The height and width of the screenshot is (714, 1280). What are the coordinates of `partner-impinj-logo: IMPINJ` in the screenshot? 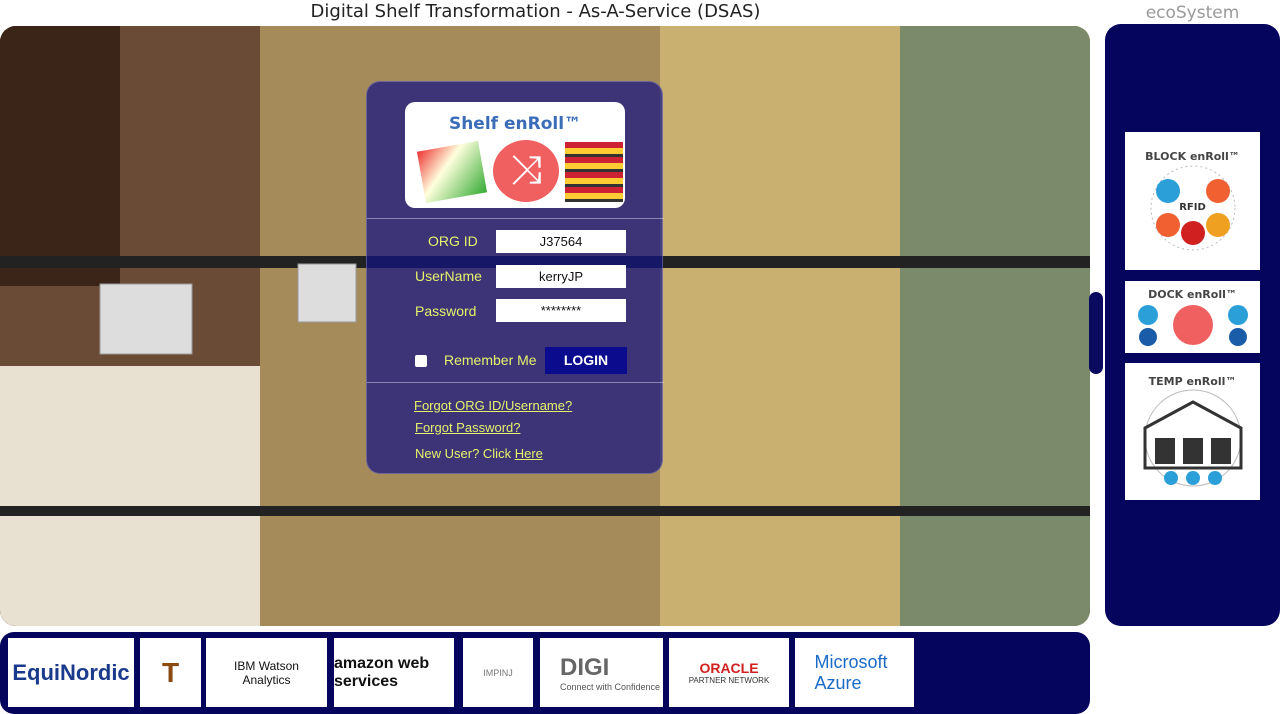 It's located at (498, 672).